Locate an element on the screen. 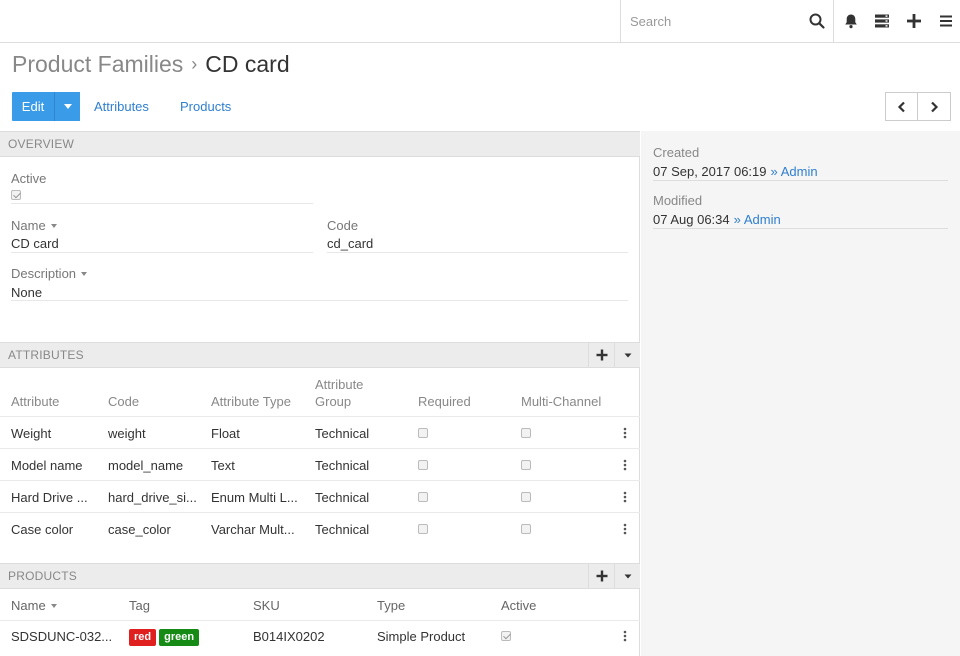 The image size is (960, 656). attributes-actions-dropdown is located at coordinates (627, 355).